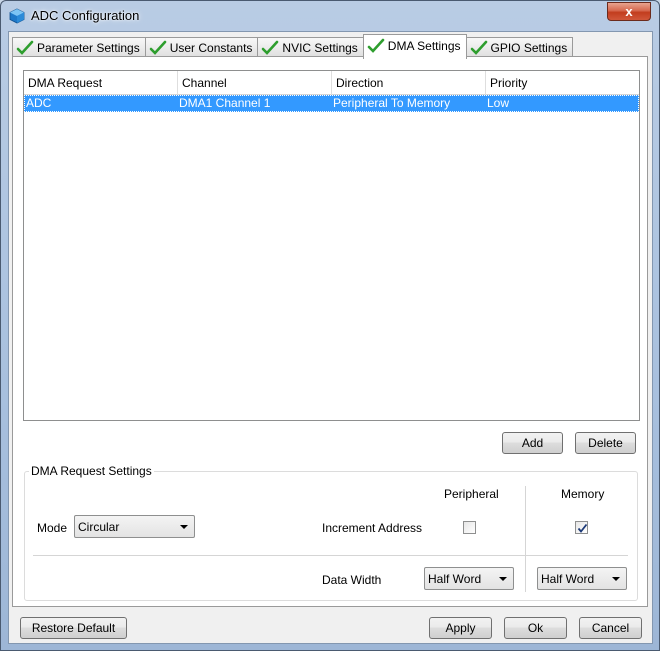  I want to click on memory-header: Memory, so click(583, 494).